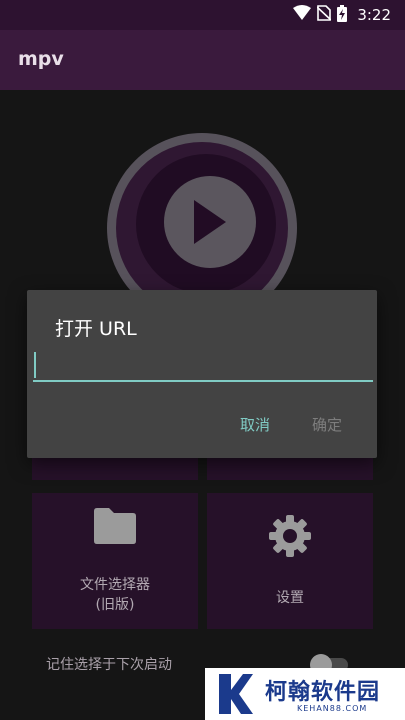 This screenshot has height=720, width=405. I want to click on app-title: mpv, so click(41, 59).